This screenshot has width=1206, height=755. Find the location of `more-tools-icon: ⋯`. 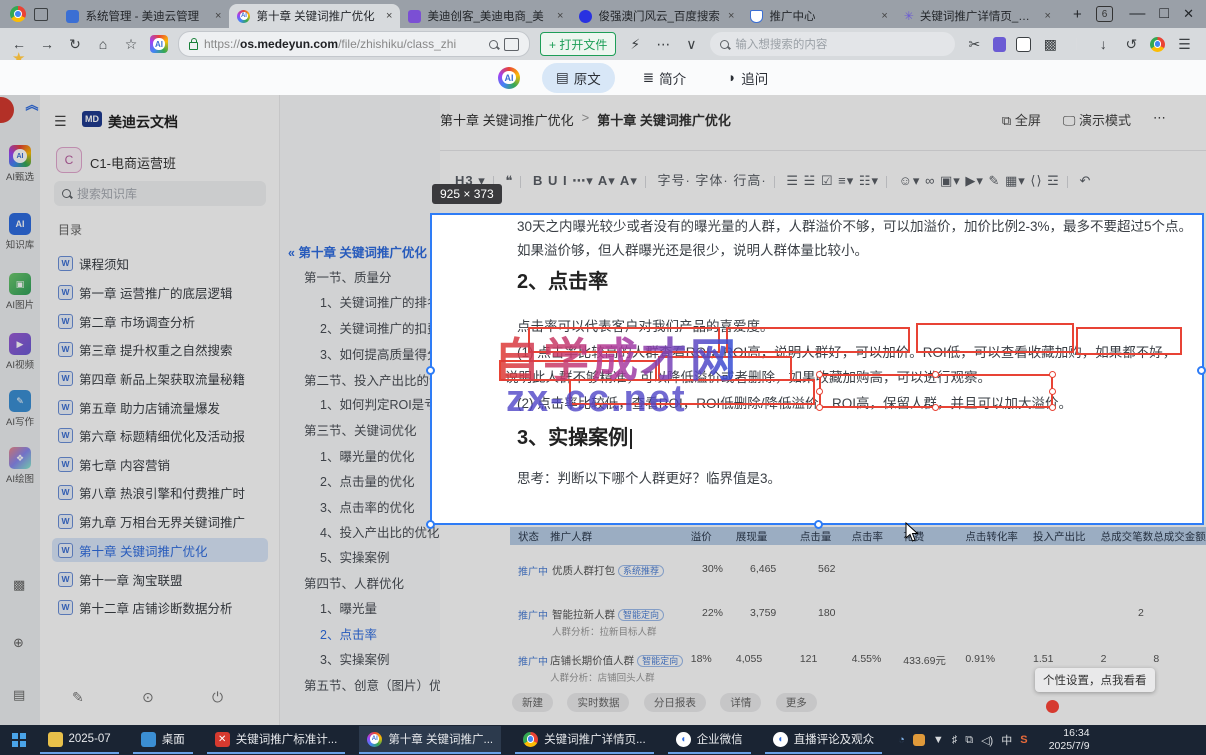

more-tools-icon: ⋯ is located at coordinates (663, 44).